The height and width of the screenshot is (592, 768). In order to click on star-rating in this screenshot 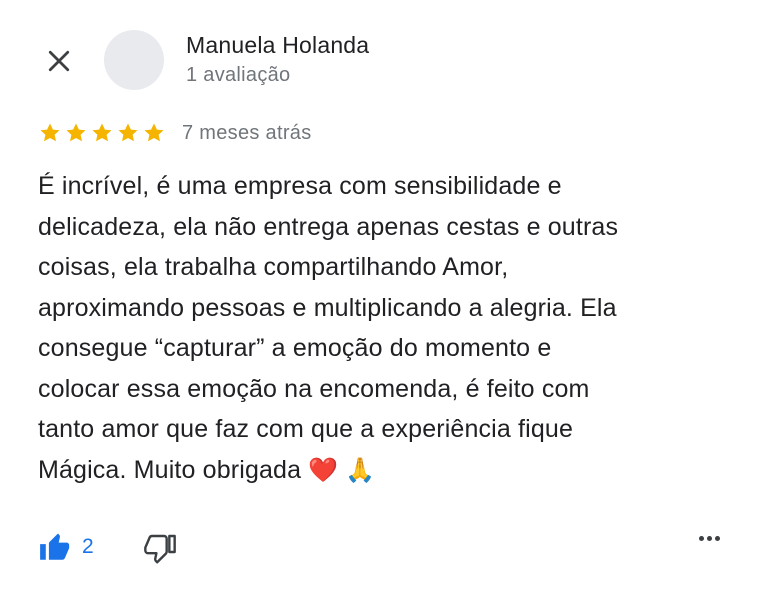, I will do `click(102, 133)`.